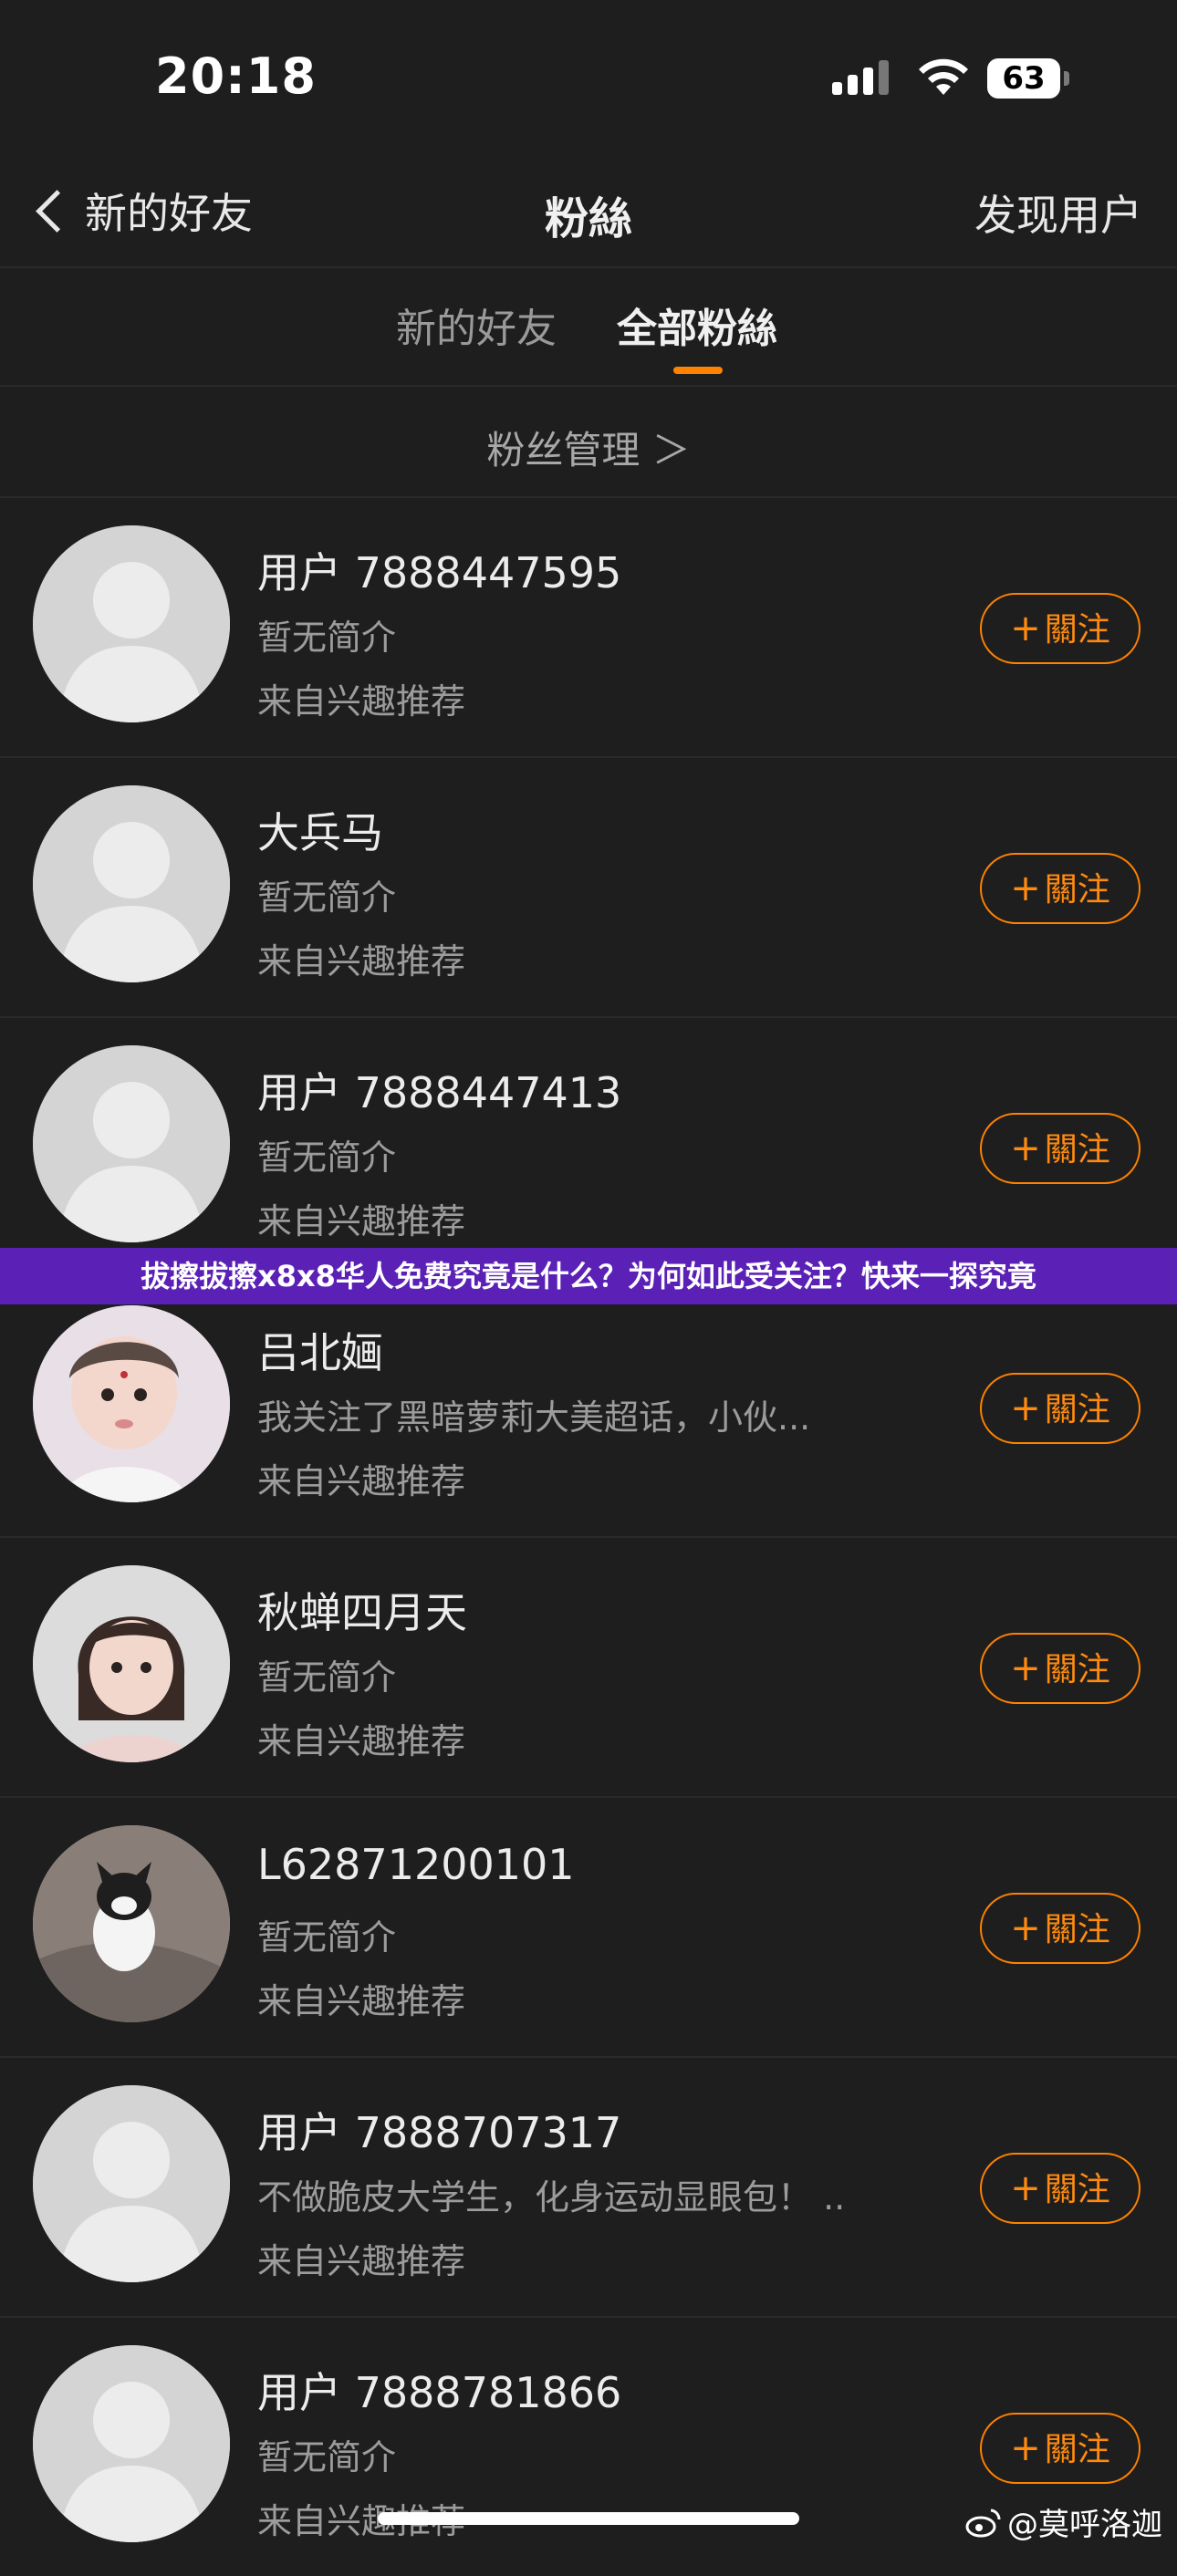 The height and width of the screenshot is (2576, 1177). What do you see at coordinates (589, 888) in the screenshot?
I see `list-item: 大兵马 暂无简介 来自兴趣推荐 + 關注` at bounding box center [589, 888].